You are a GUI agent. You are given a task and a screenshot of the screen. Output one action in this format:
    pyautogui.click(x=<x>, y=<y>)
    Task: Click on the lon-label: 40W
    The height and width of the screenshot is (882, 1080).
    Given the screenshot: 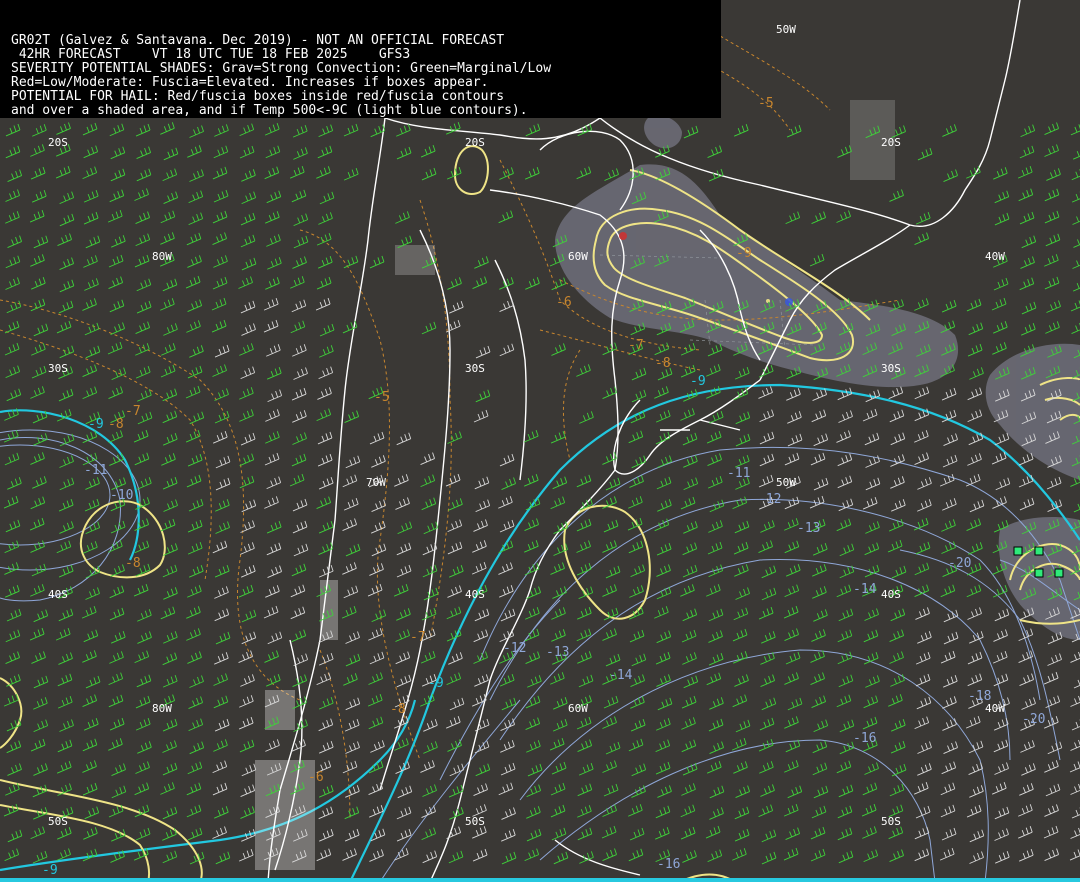 What is the action you would take?
    pyautogui.click(x=995, y=256)
    